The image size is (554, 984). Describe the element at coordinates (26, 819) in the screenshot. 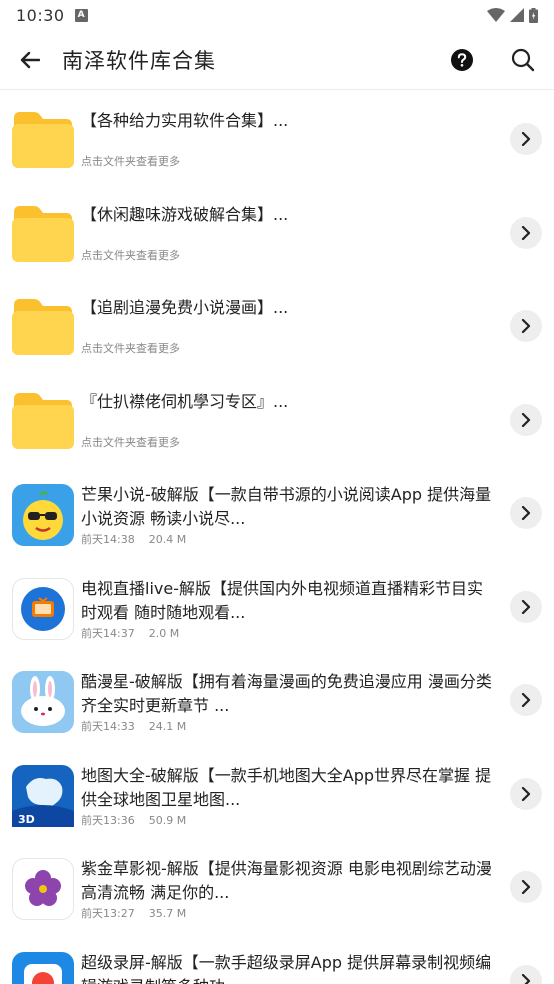

I see `svg-text: 3D` at that location.